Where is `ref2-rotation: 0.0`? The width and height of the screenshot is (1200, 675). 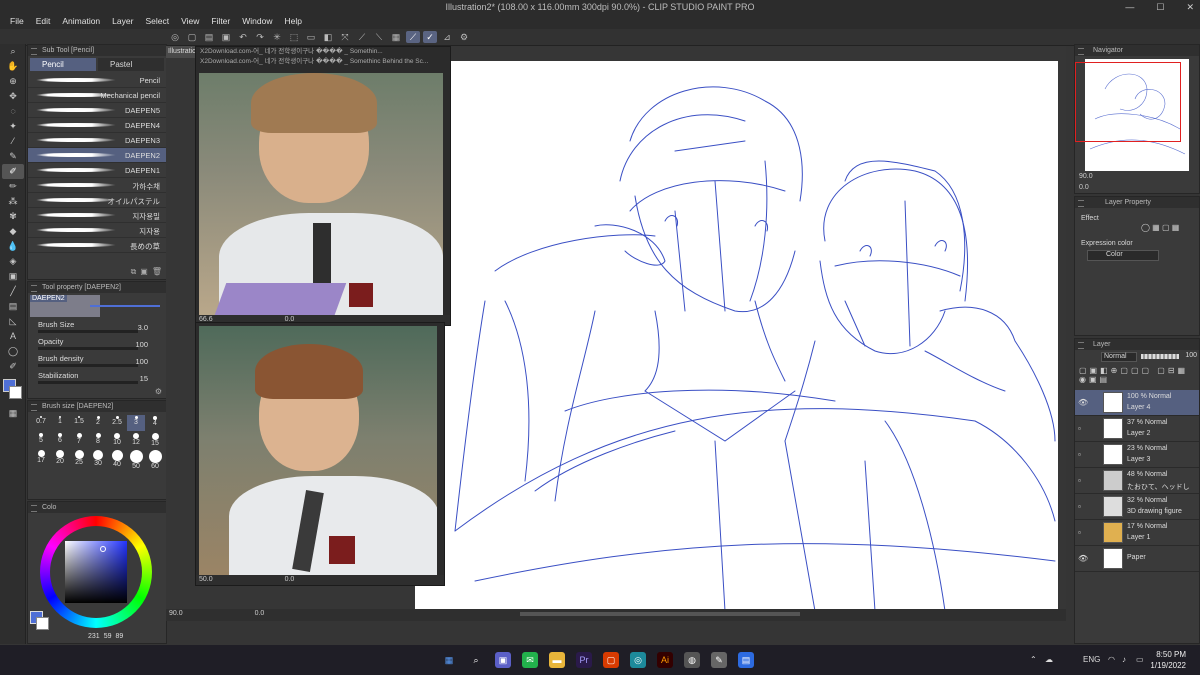 ref2-rotation: 0.0 is located at coordinates (290, 579).